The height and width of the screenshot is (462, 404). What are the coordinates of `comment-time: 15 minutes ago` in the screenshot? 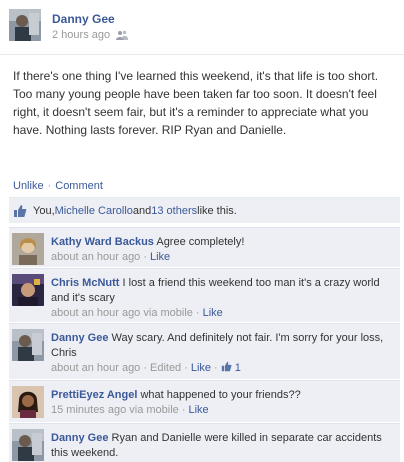 It's located at (88, 410).